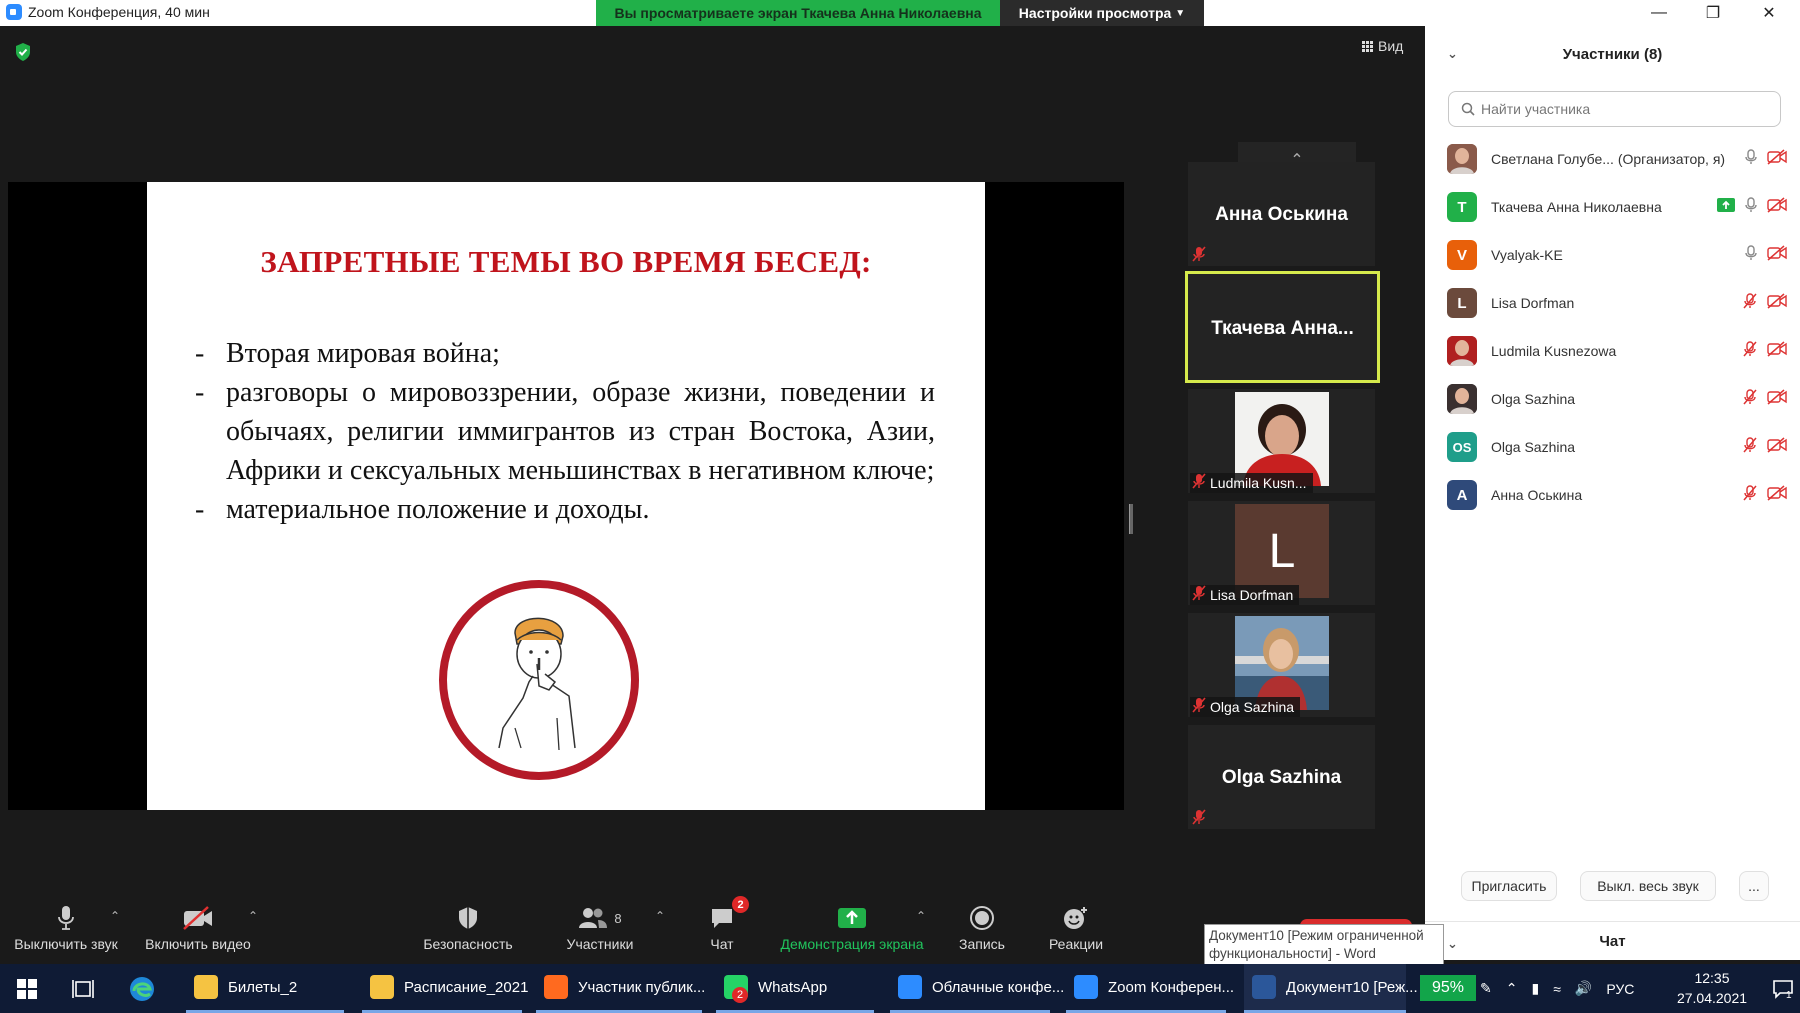  I want to click on chevron-up-icon: ⌃, so click(1512, 988).